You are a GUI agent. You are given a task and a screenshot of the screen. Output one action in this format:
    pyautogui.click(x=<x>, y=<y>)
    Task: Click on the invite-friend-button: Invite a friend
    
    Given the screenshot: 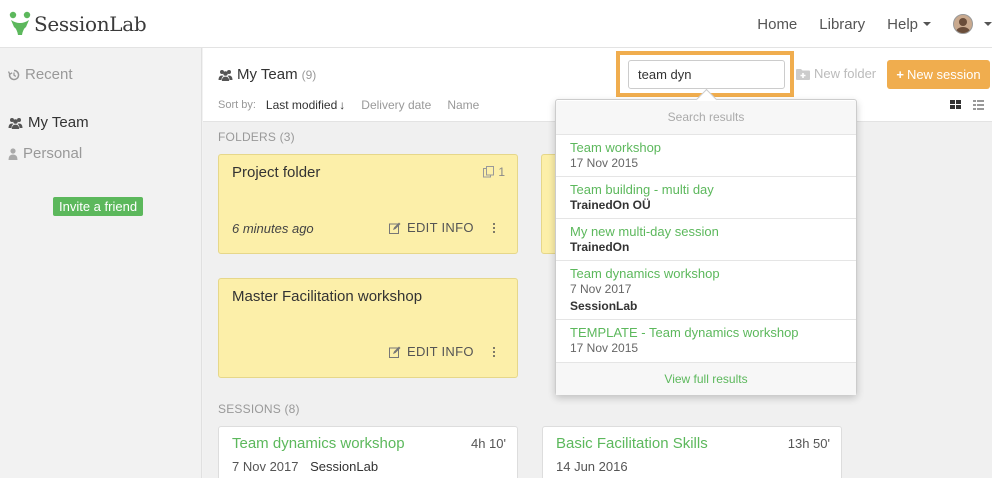 What is the action you would take?
    pyautogui.click(x=98, y=206)
    